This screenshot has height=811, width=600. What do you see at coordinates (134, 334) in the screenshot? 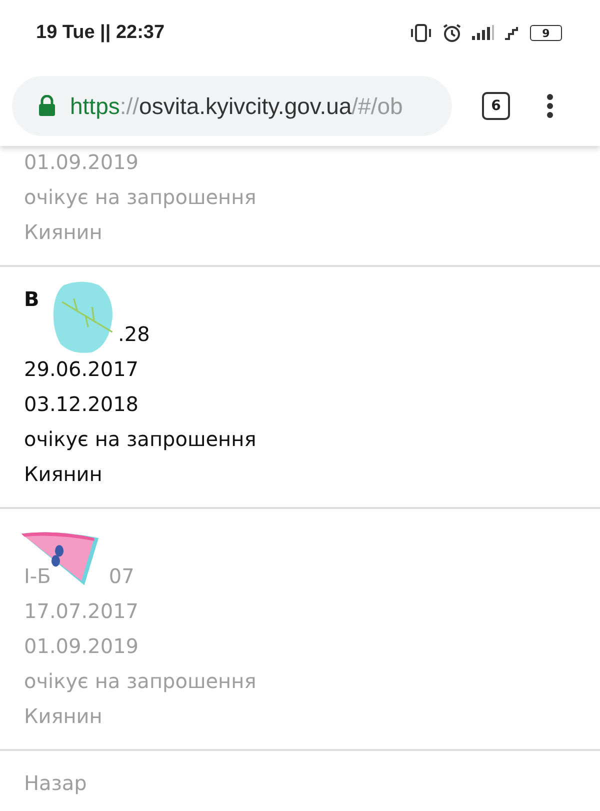
I see `entry-text: .28` at bounding box center [134, 334].